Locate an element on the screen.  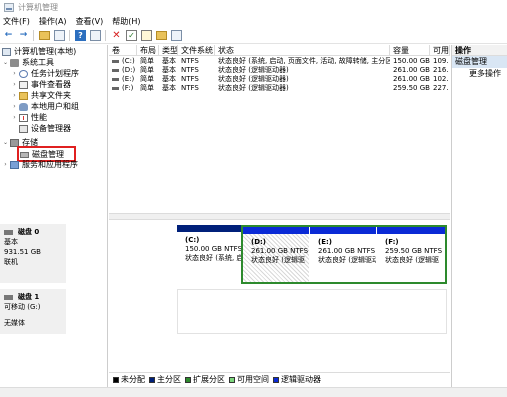
disk-icon is located at coordinates (8, 297).